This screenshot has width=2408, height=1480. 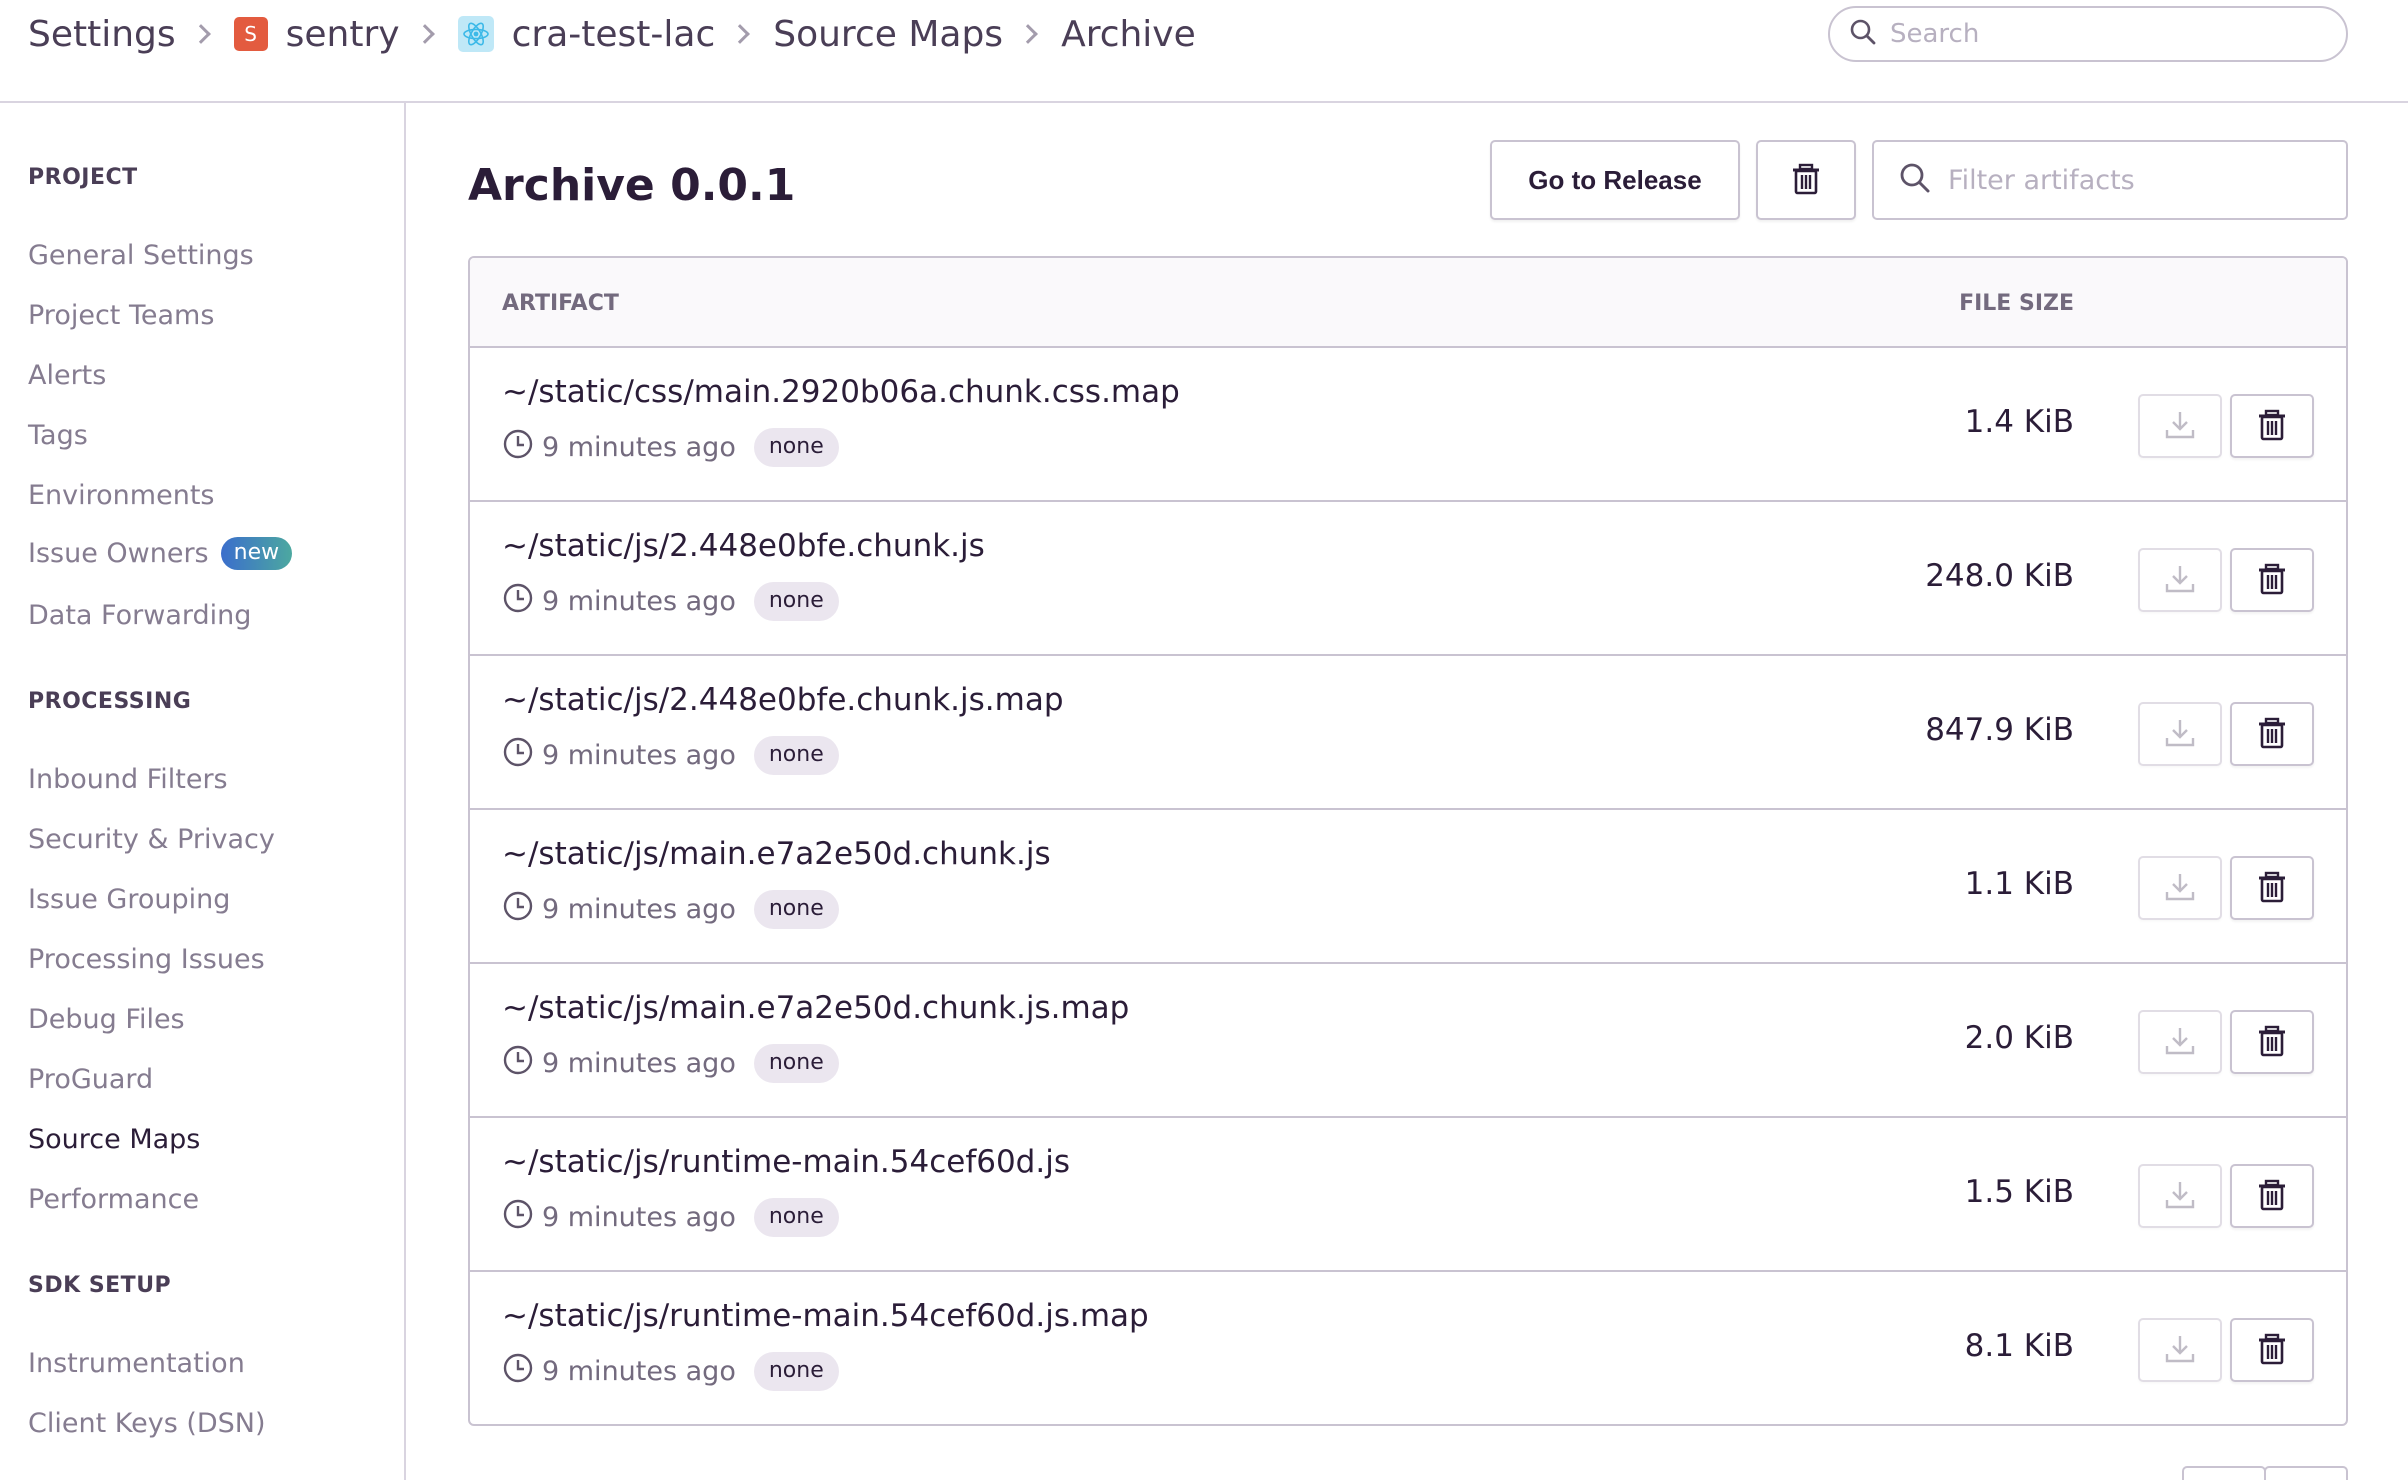 I want to click on filter-artifacts, so click(x=2110, y=180).